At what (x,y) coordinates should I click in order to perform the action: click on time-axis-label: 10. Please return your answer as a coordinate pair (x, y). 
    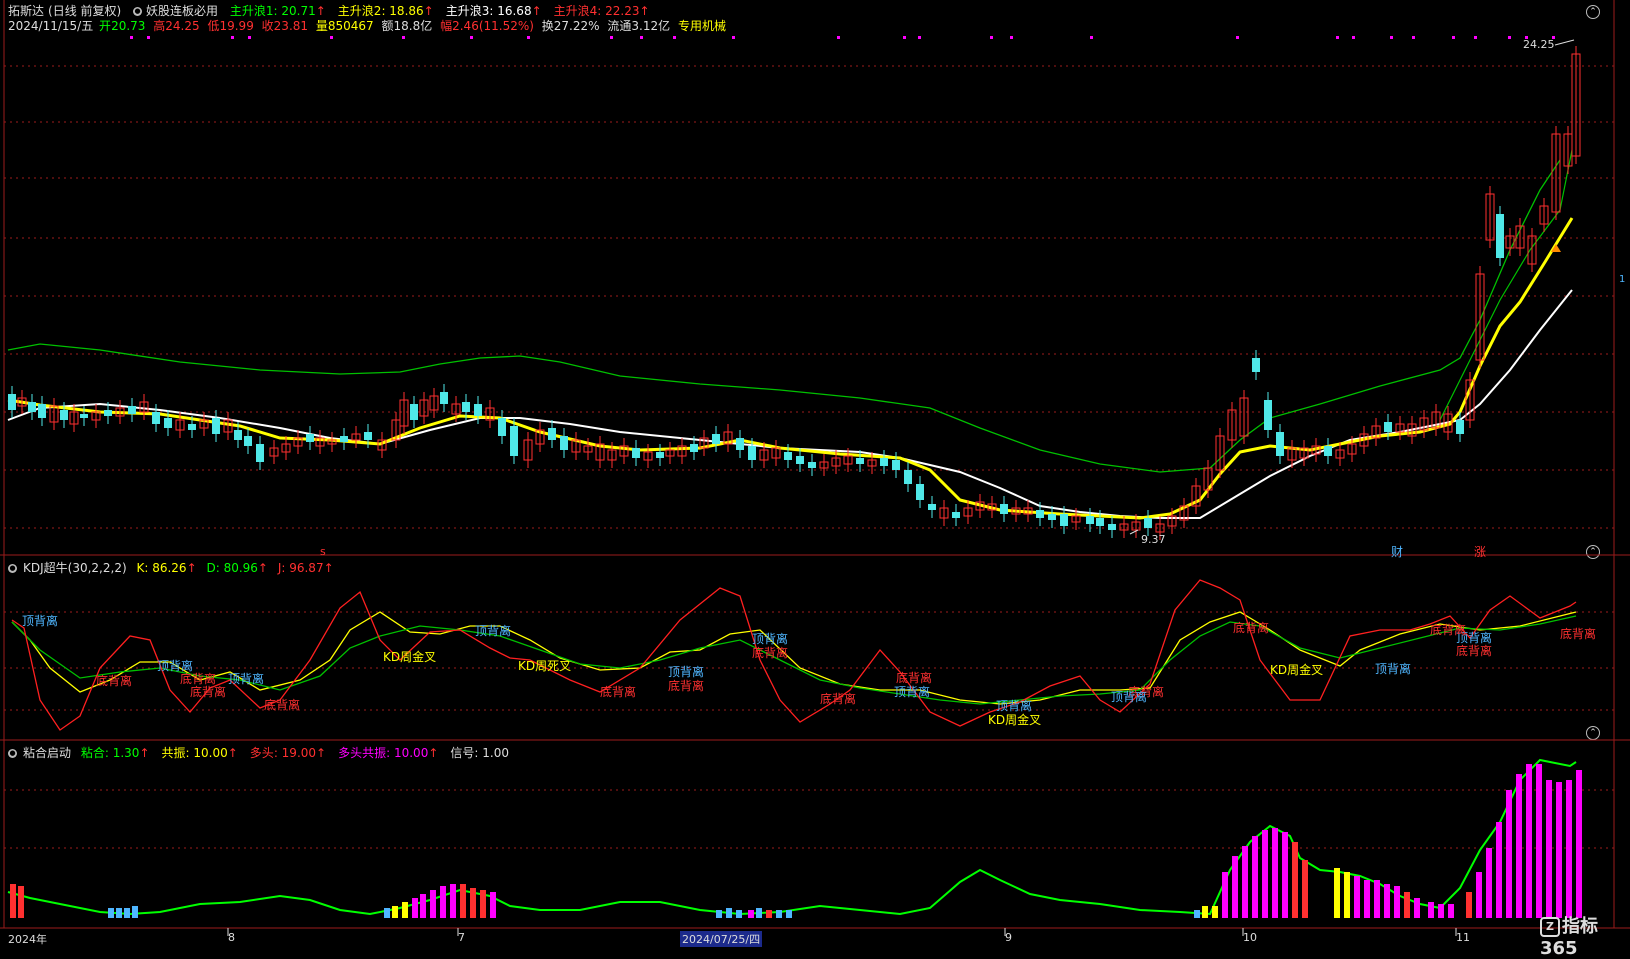
    Looking at the image, I should click on (1250, 937).